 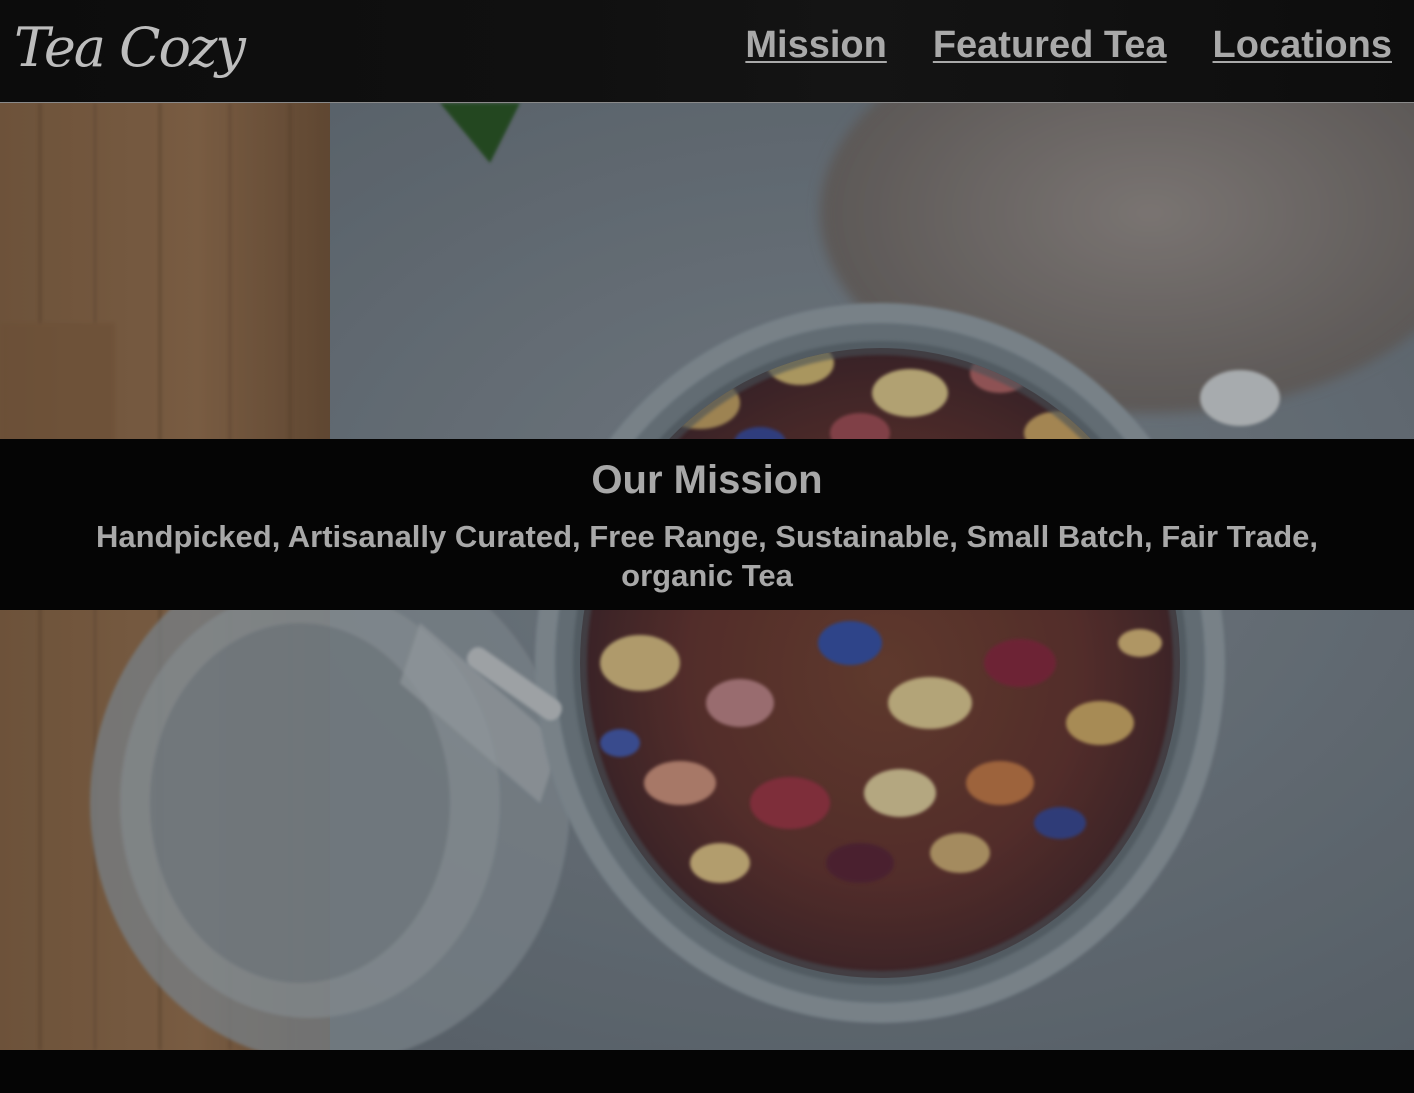 I want to click on page-bottom-strip, so click(x=707, y=1071).